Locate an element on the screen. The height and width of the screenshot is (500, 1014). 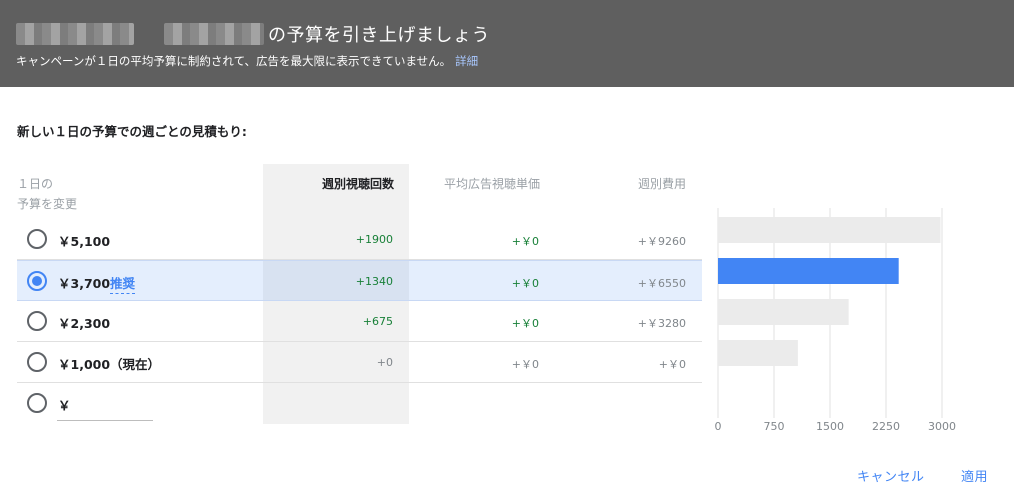
recommended-badge: 推奨 is located at coordinates (123, 283).